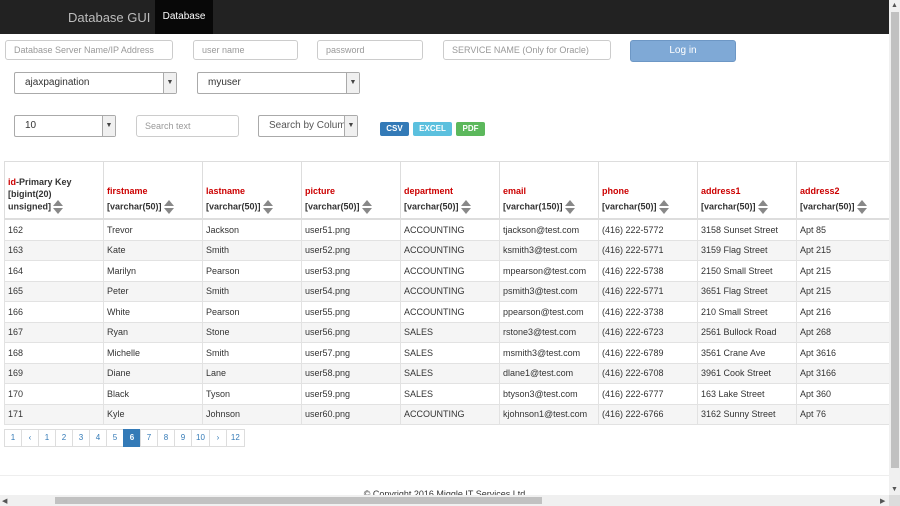 The height and width of the screenshot is (506, 900). Describe the element at coordinates (394, 129) in the screenshot. I see `csv-export-button: CSV` at that location.